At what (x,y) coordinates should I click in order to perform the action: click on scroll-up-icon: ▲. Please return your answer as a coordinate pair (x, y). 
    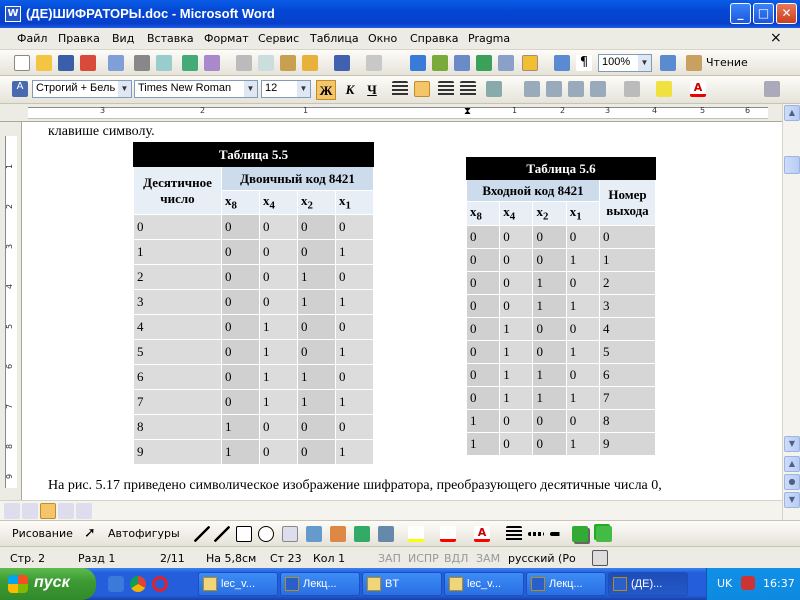
    Looking at the image, I should click on (792, 113).